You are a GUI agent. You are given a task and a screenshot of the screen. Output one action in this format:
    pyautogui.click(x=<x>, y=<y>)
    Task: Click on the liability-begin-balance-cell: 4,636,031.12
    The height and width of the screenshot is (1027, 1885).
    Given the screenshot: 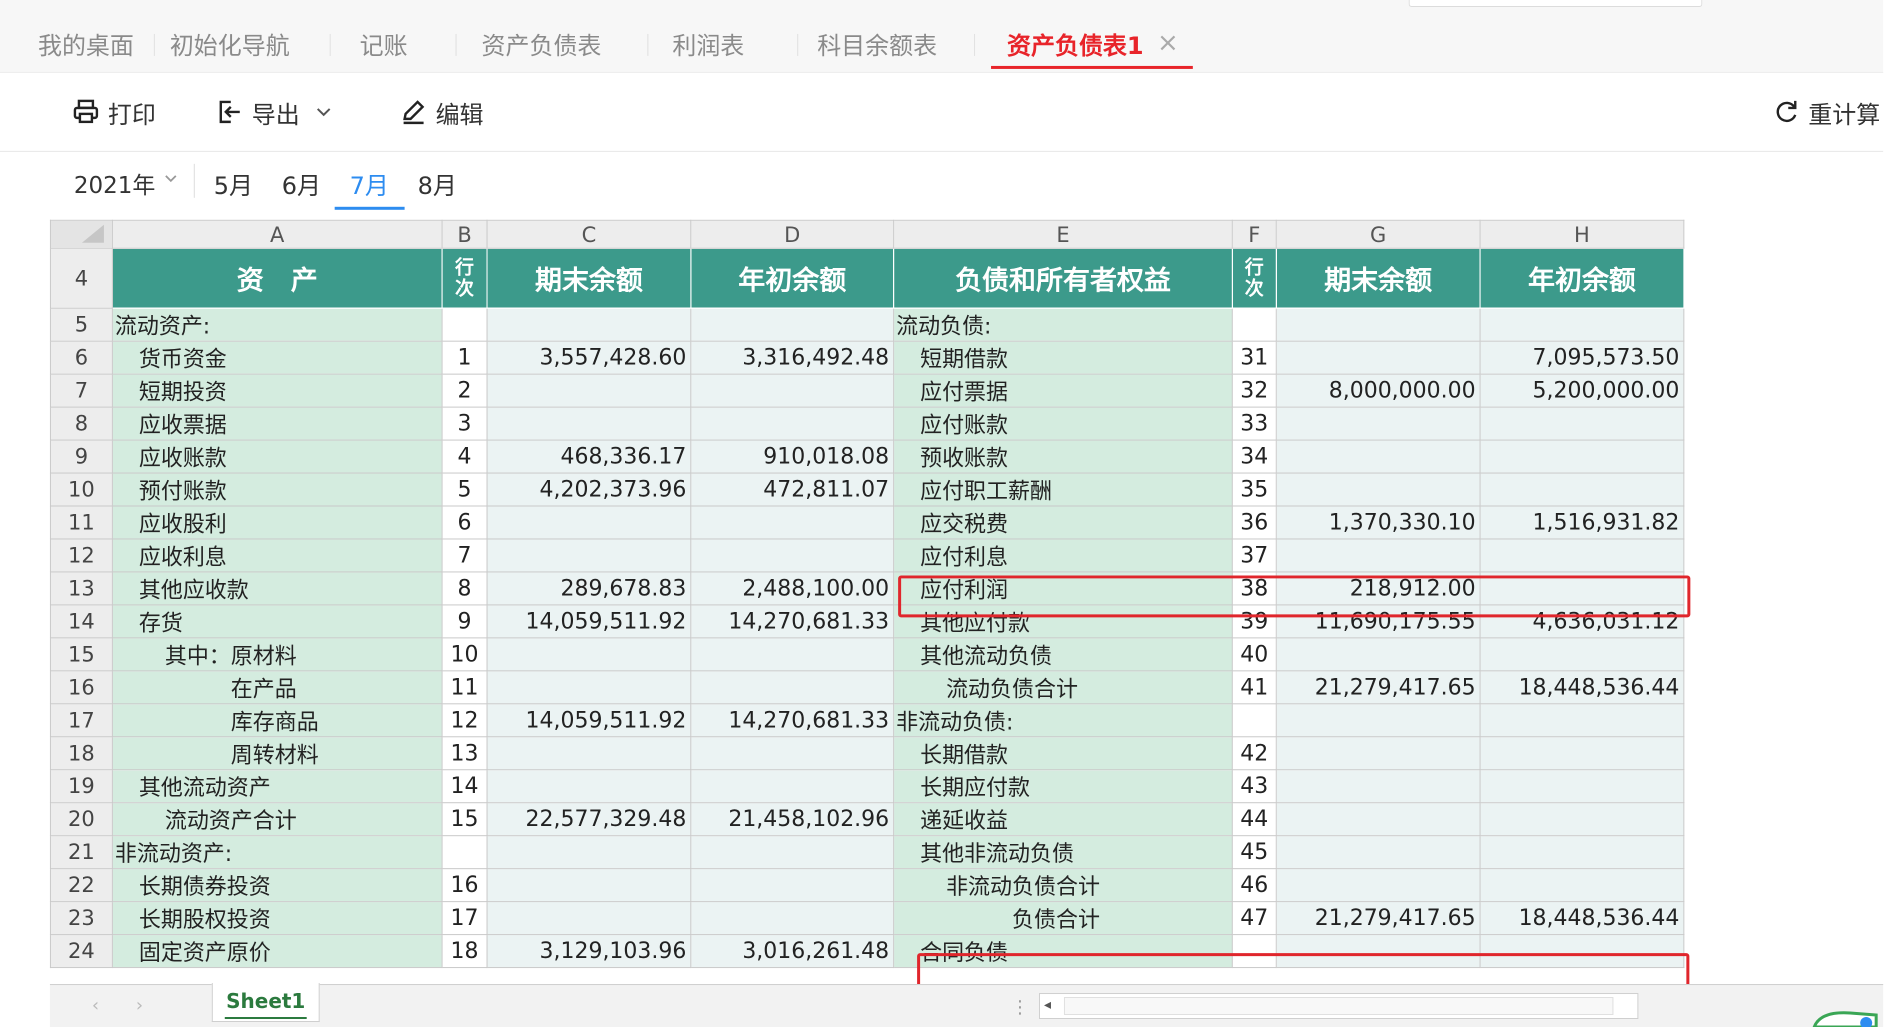 What is the action you would take?
    pyautogui.click(x=1582, y=621)
    